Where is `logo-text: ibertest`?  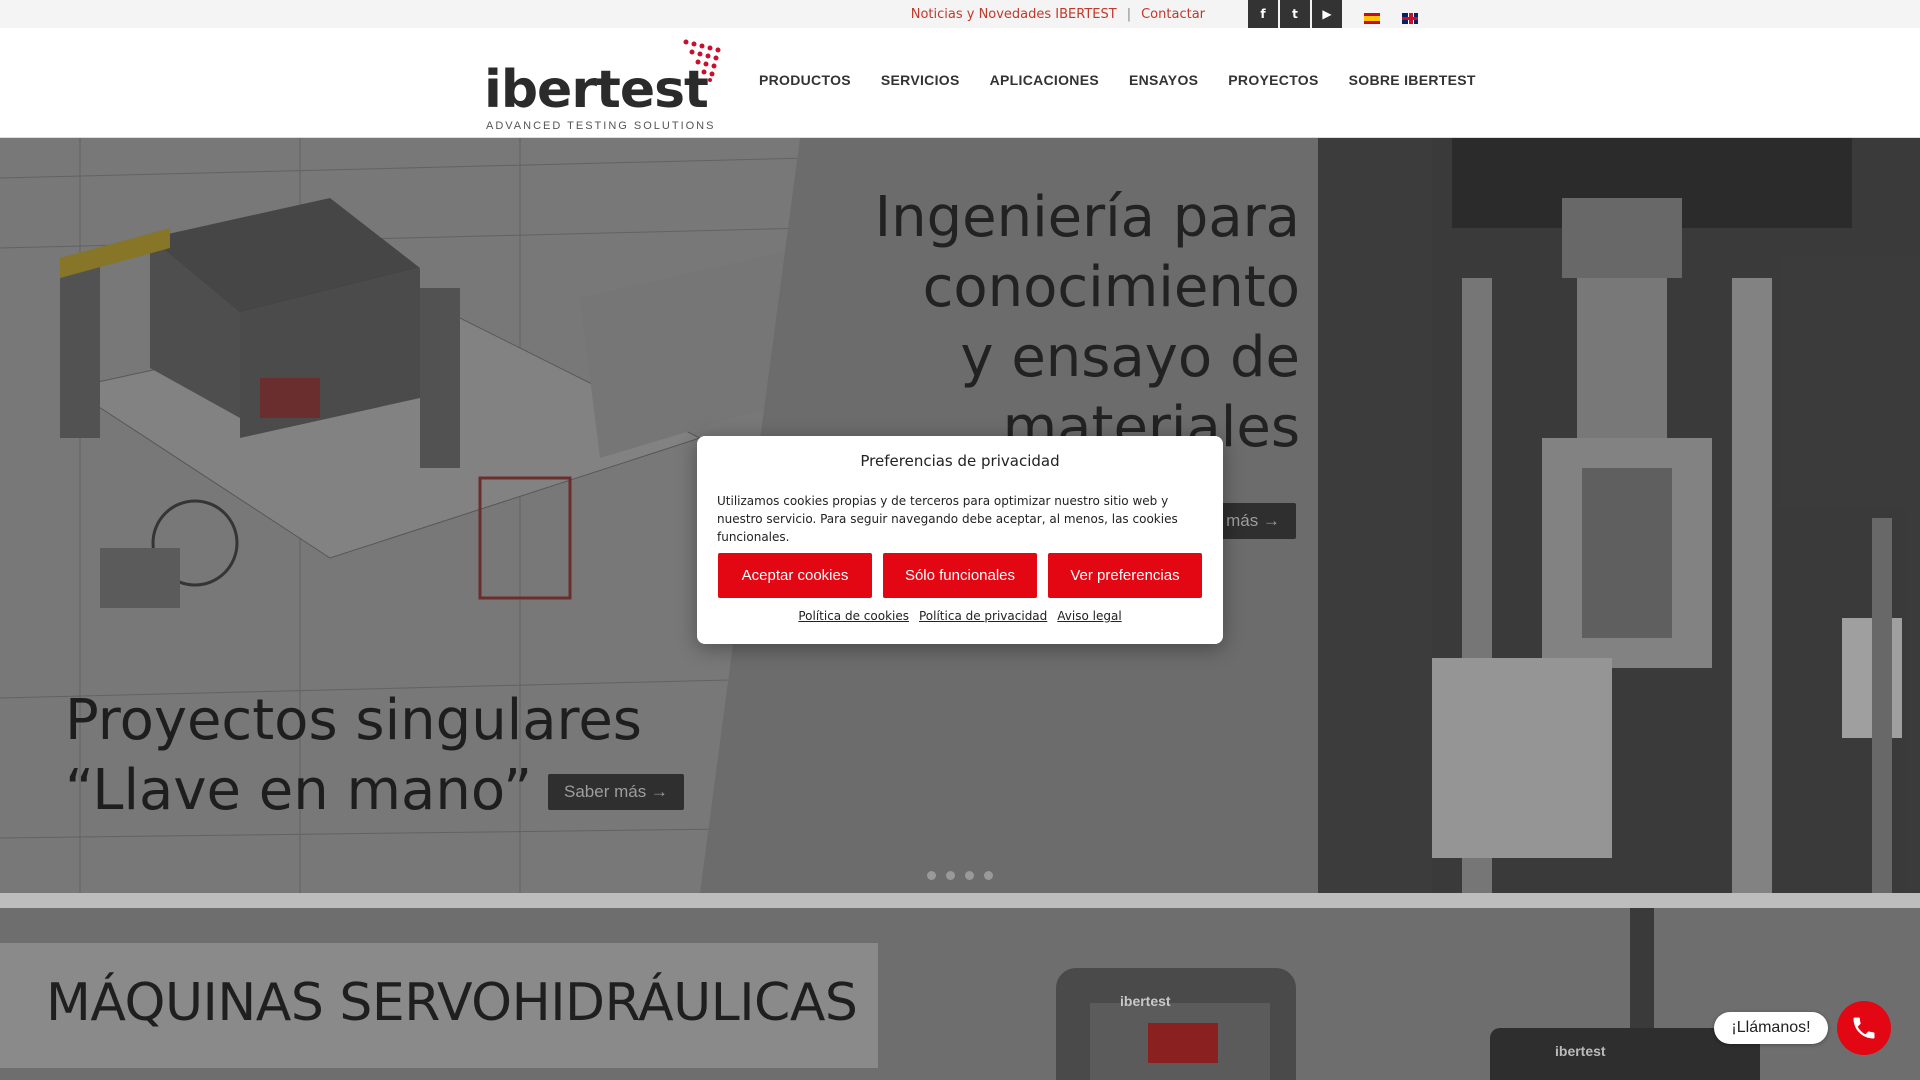 logo-text: ibertest is located at coordinates (596, 90).